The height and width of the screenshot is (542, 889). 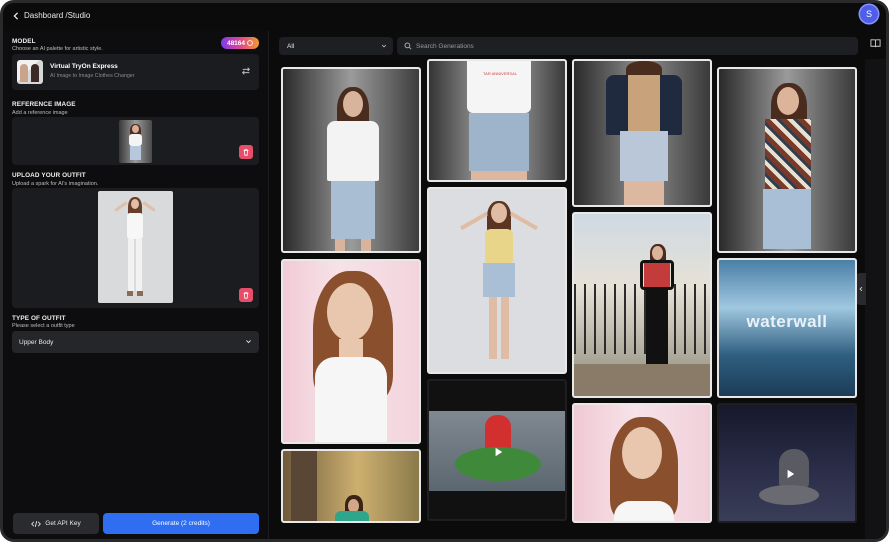 I want to click on credits-count: 48164, so click(x=236, y=43).